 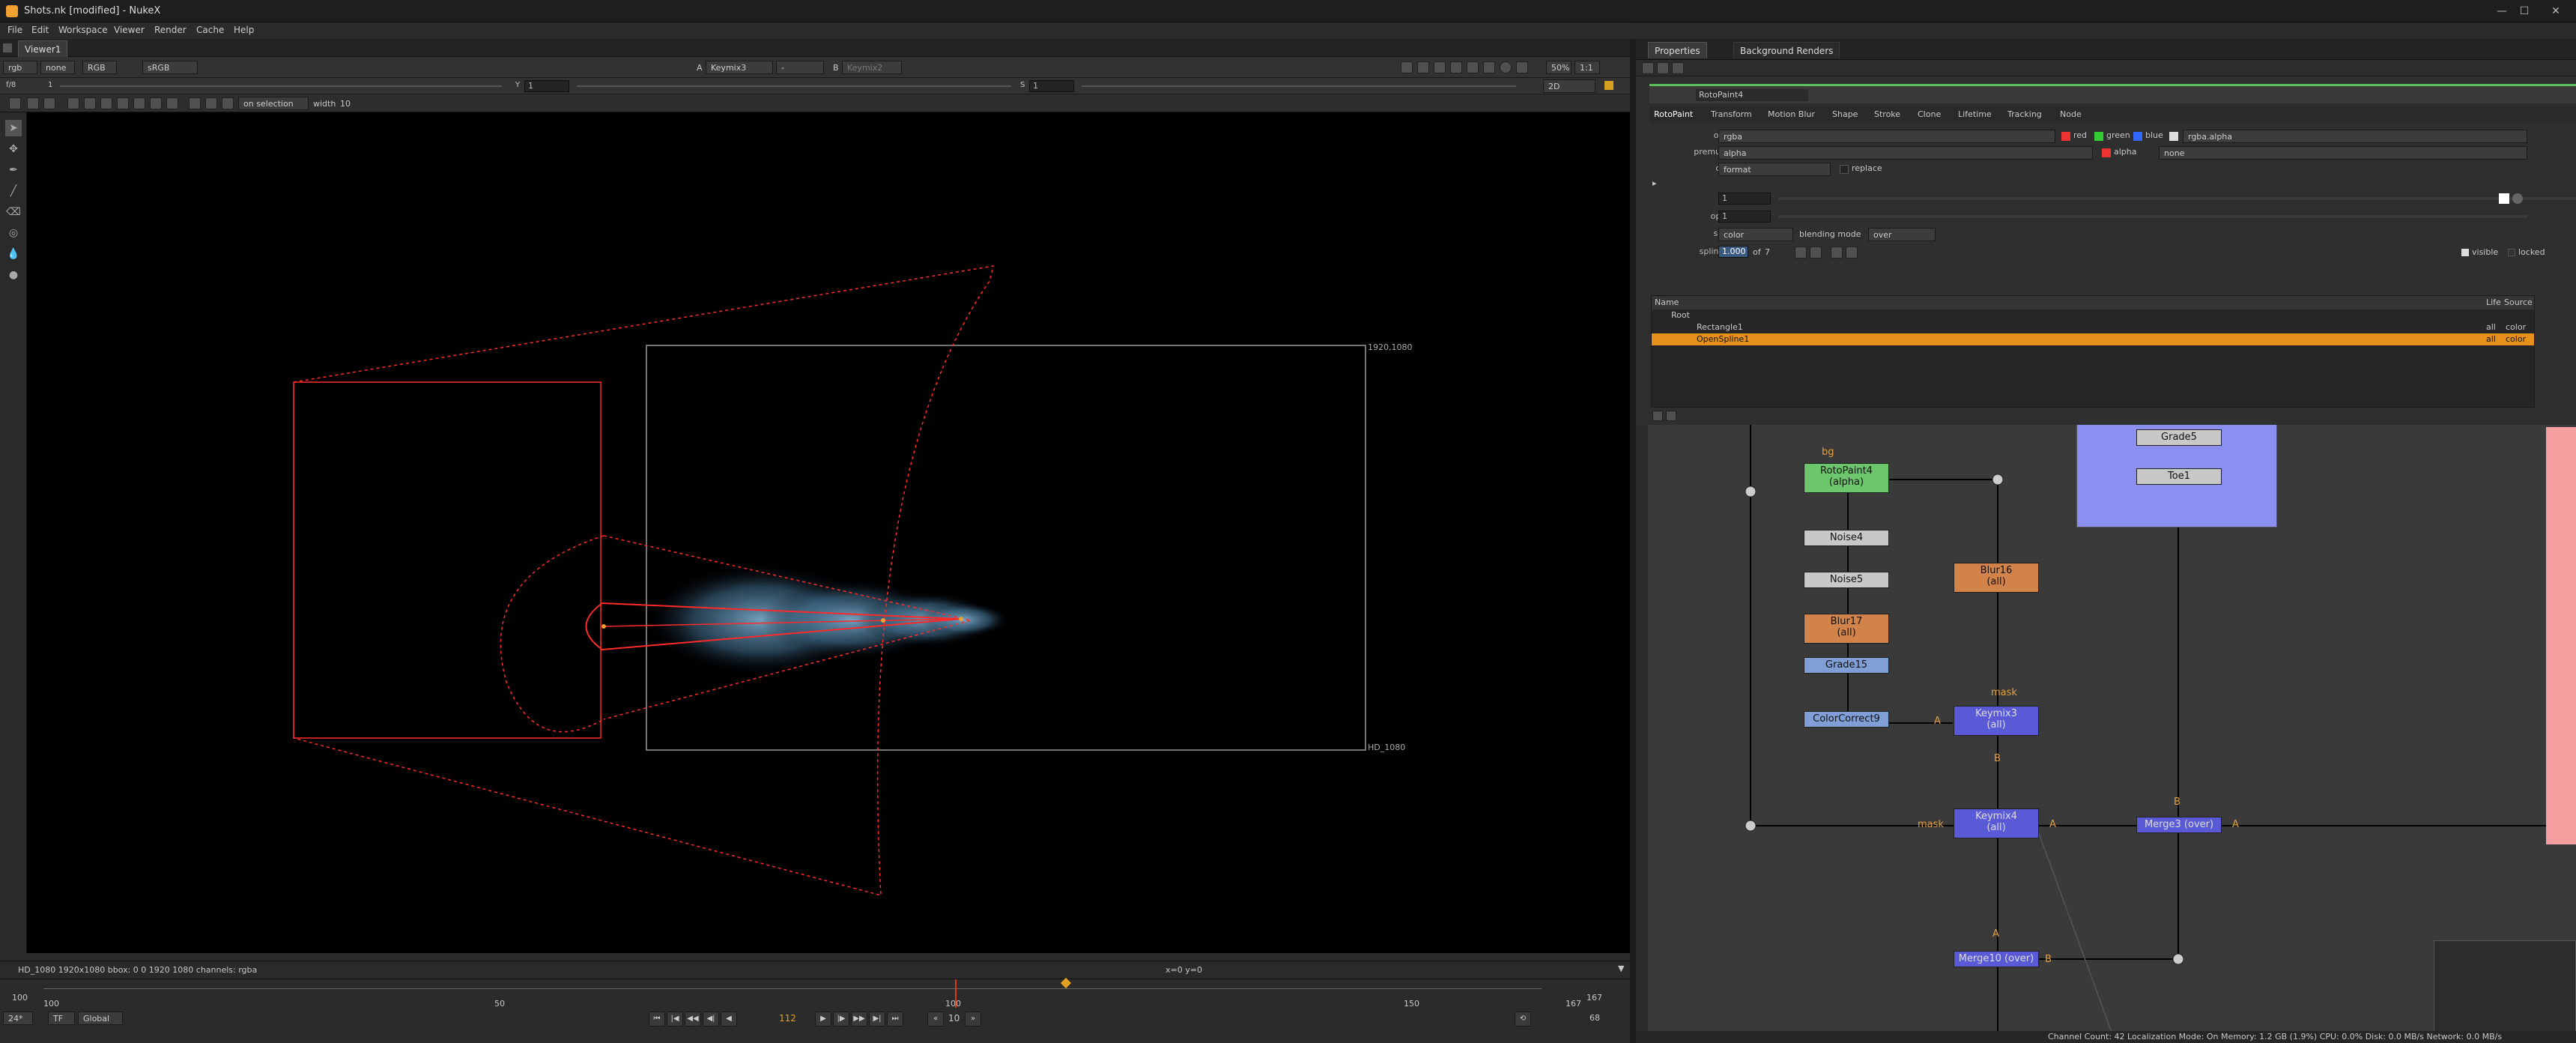 What do you see at coordinates (872, 67) in the screenshot?
I see `input-b-dropdown: Keymix2` at bounding box center [872, 67].